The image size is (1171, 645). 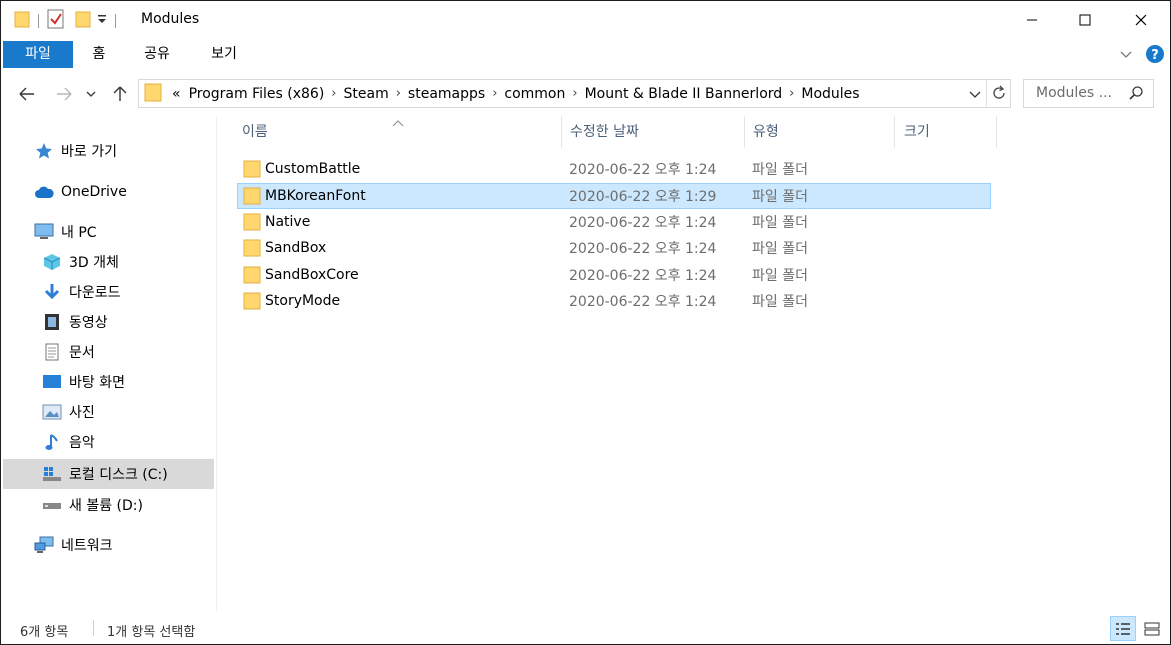 I want to click on sidebar-item-network: 네트워크, so click(x=108, y=545).